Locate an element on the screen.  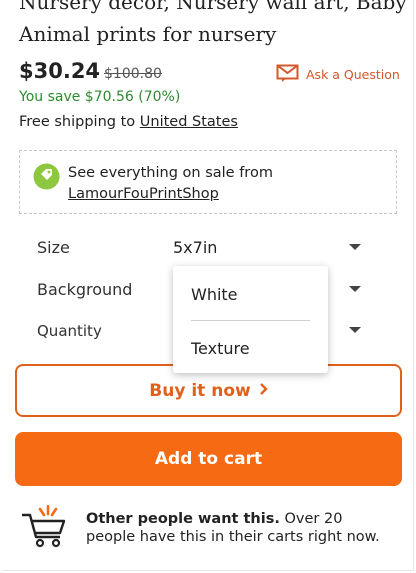
shipping-info: Free shipping to United States is located at coordinates (128, 122).